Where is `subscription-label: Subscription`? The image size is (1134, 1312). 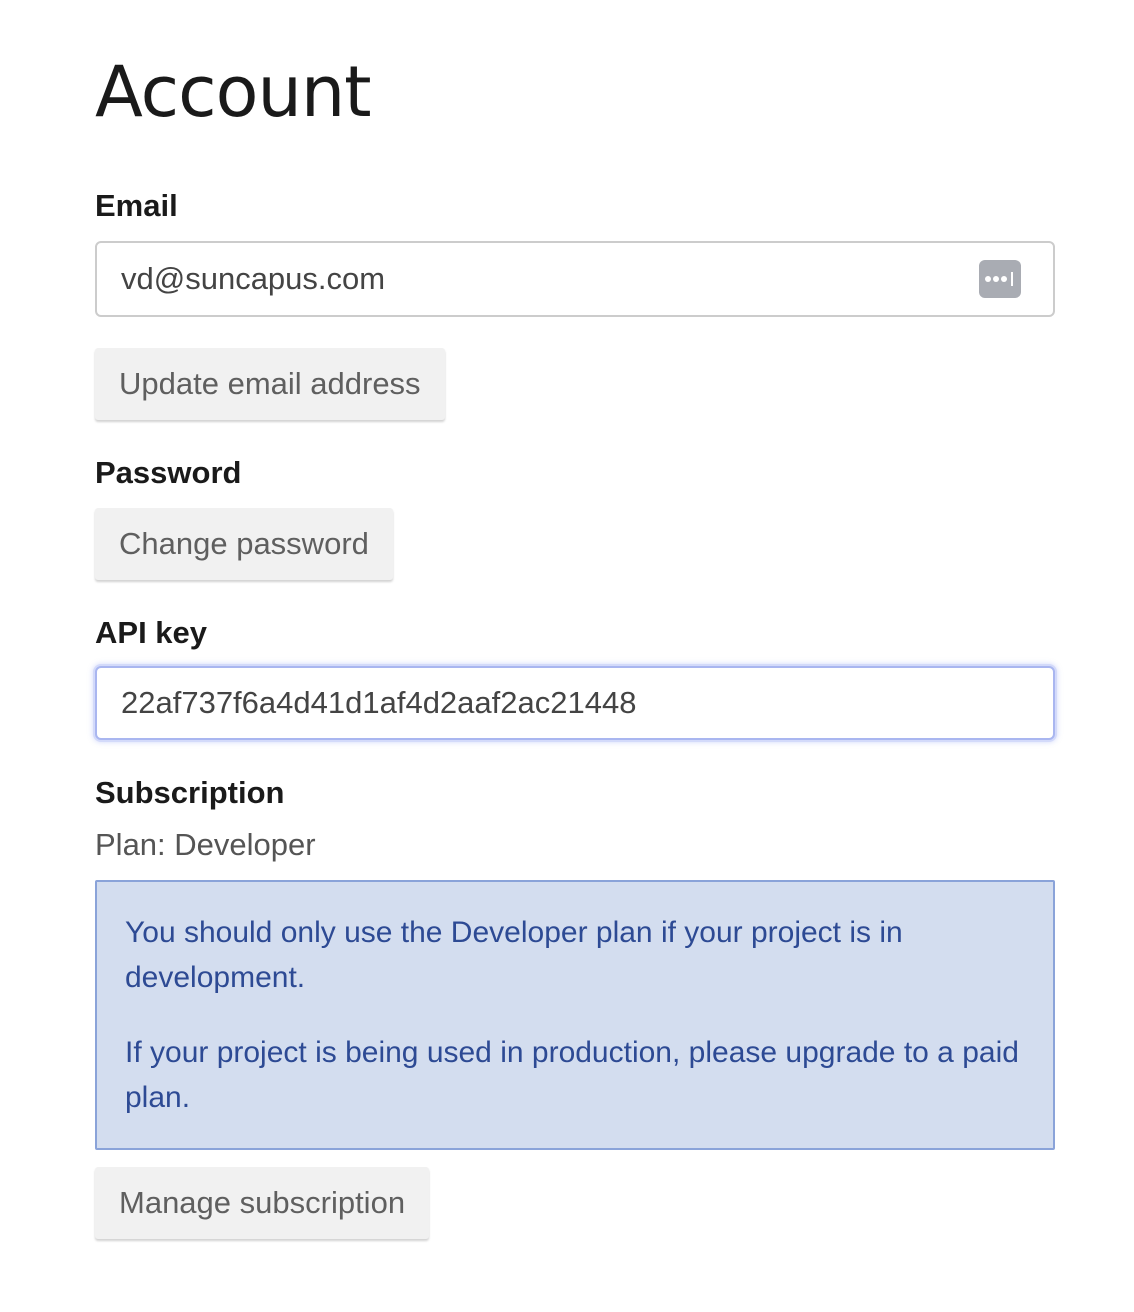 subscription-label: Subscription is located at coordinates (190, 792).